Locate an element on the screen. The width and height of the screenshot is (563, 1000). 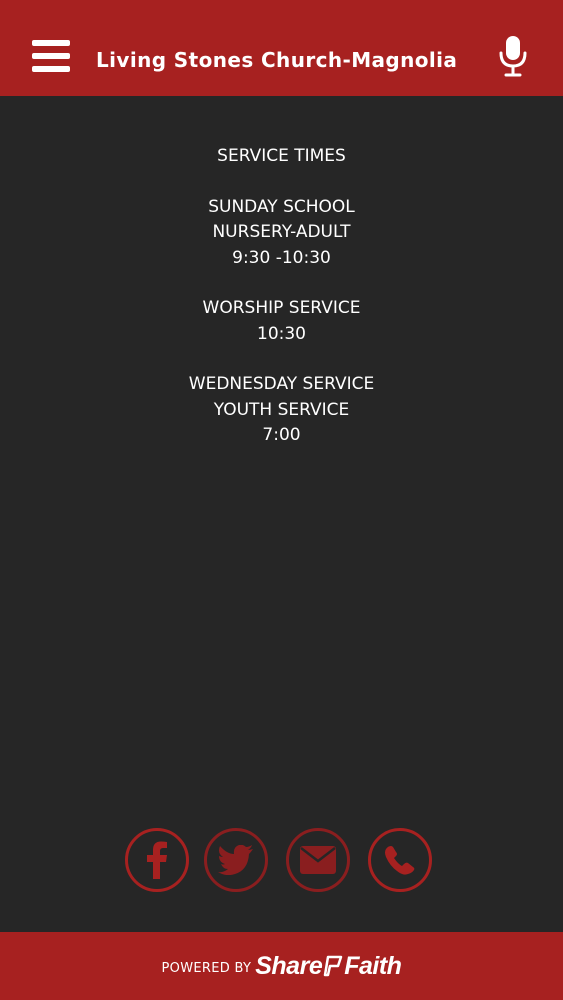
sharefaith-logo: Share Faith is located at coordinates (328, 965).